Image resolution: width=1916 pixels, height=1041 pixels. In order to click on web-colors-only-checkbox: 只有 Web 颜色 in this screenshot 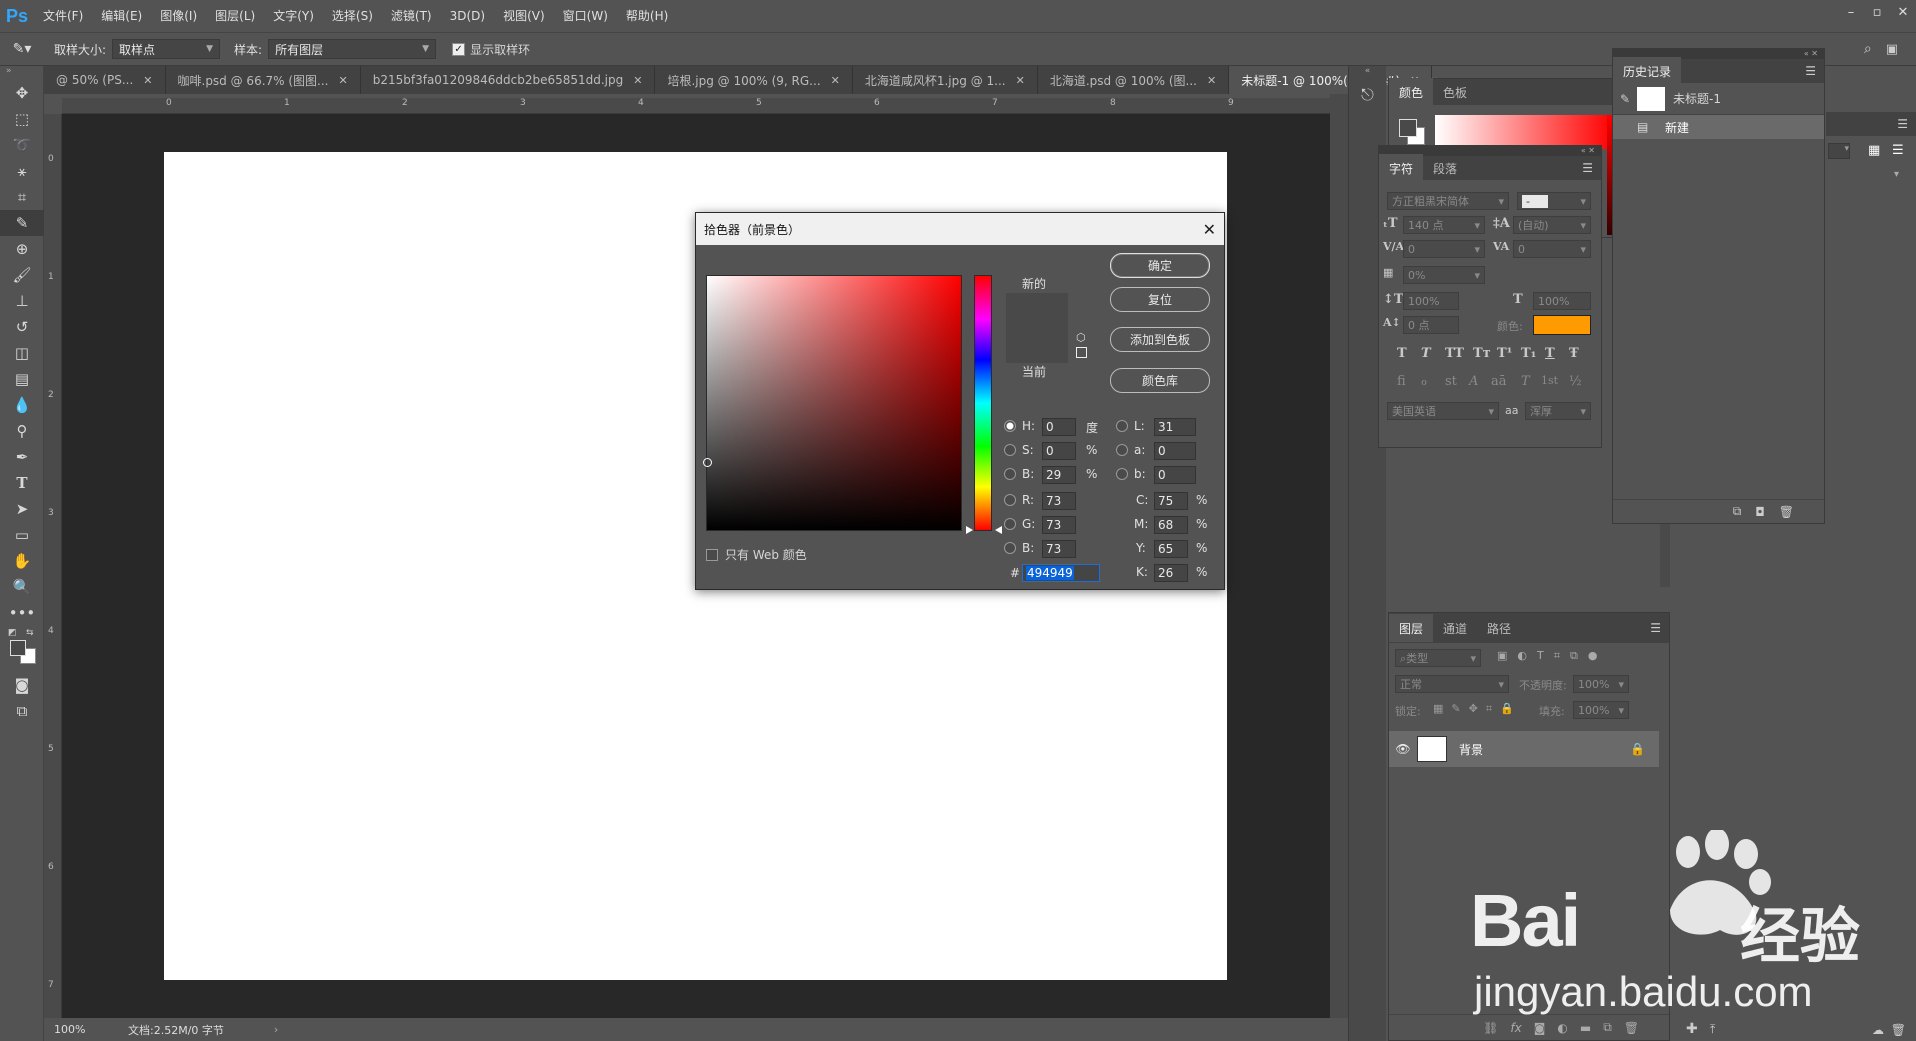, I will do `click(756, 554)`.